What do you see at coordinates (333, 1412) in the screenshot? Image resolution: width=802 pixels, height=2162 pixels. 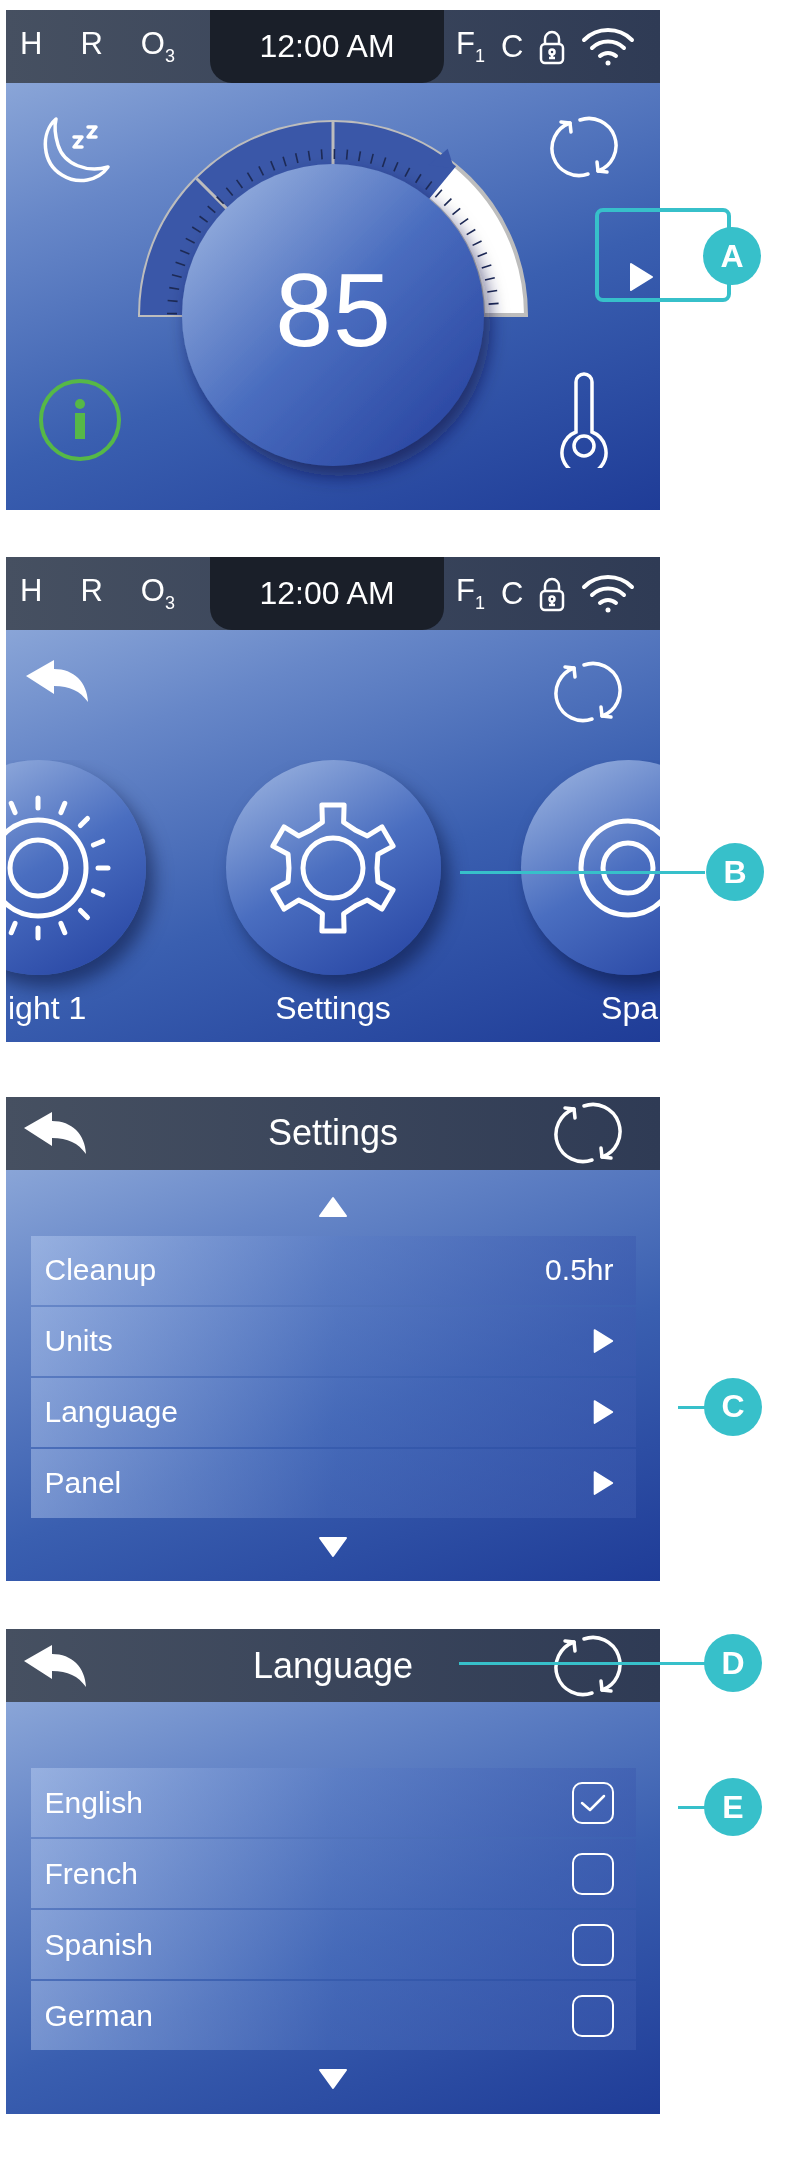 I see `settings-row: Language` at bounding box center [333, 1412].